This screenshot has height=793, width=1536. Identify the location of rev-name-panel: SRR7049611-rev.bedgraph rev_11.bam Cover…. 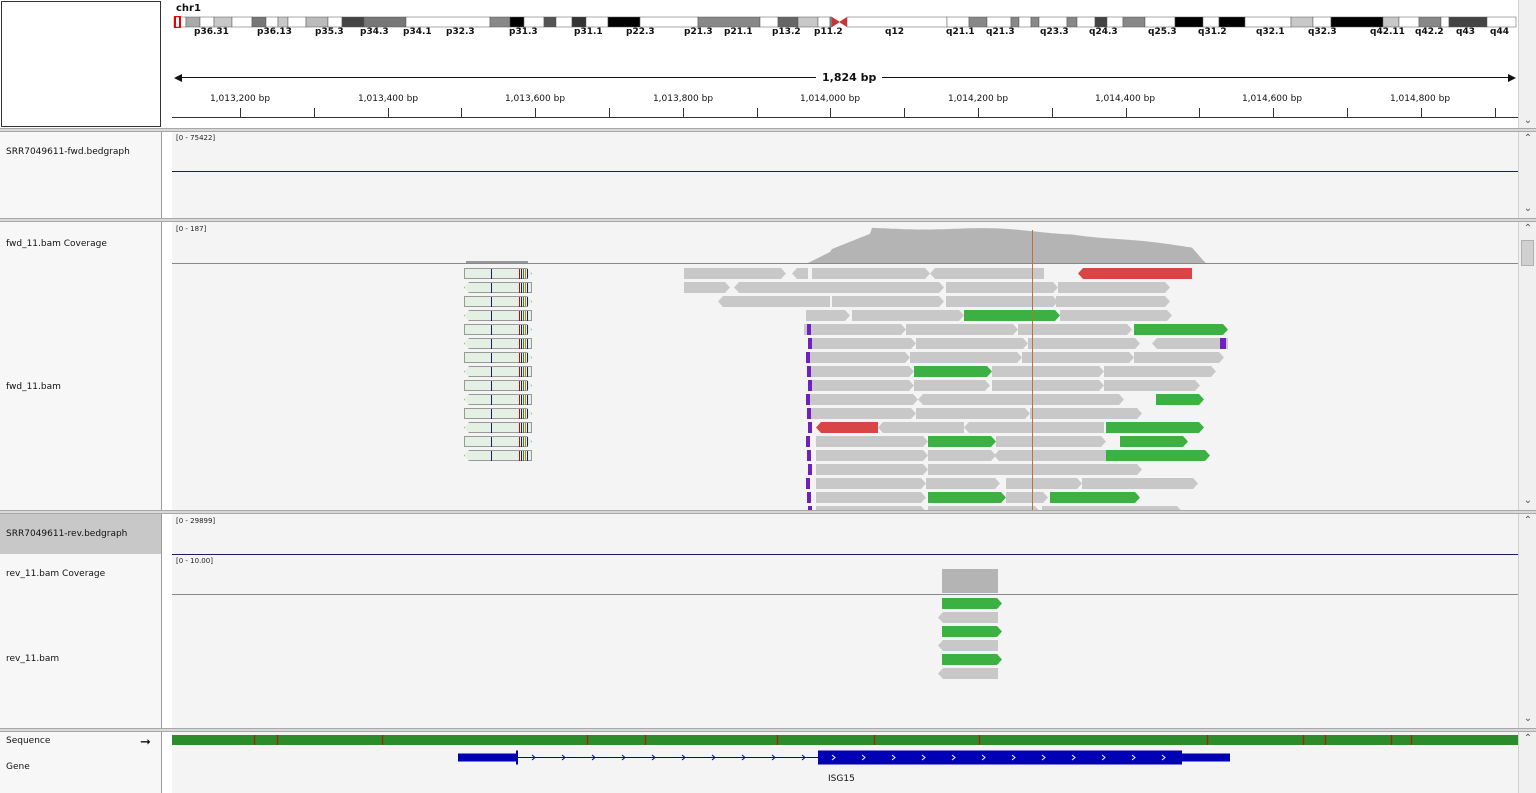
(81, 621).